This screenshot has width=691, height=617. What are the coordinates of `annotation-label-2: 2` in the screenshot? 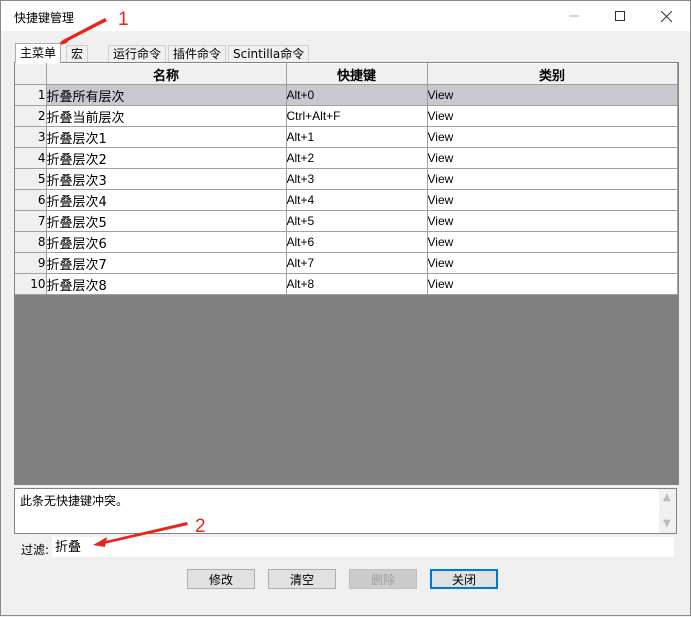 It's located at (200, 526).